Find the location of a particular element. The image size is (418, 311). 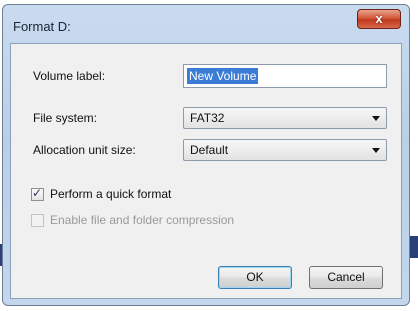

file-system-select: FAT32 is located at coordinates (285, 118).